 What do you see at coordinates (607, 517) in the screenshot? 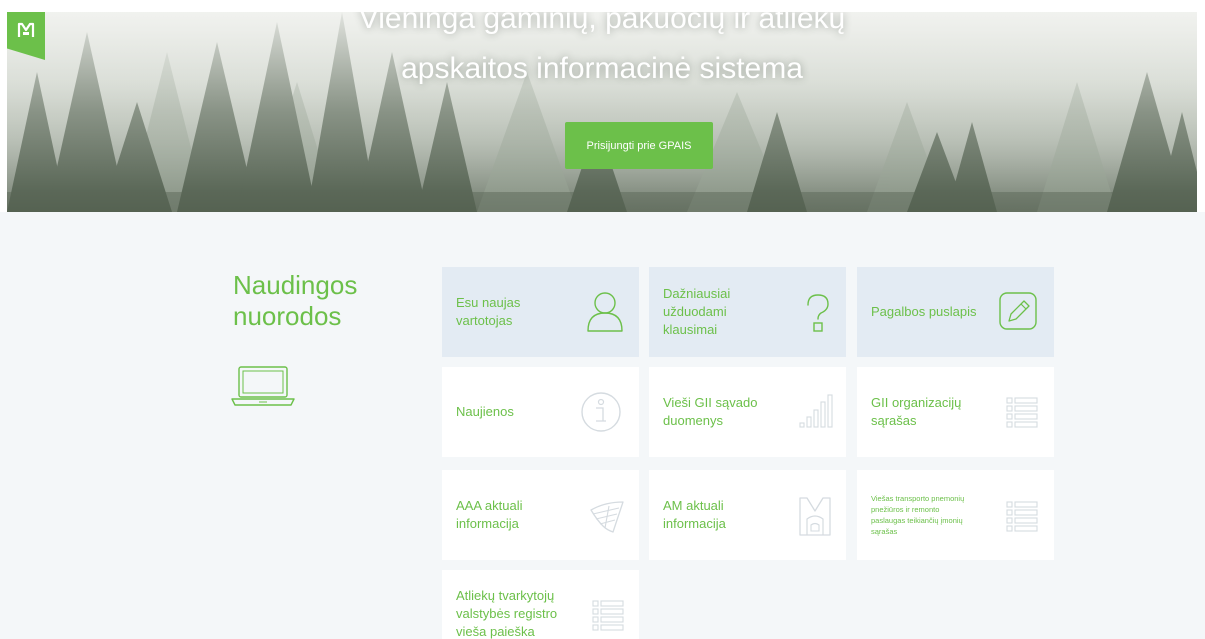
I see `aaa-logo-icon` at bounding box center [607, 517].